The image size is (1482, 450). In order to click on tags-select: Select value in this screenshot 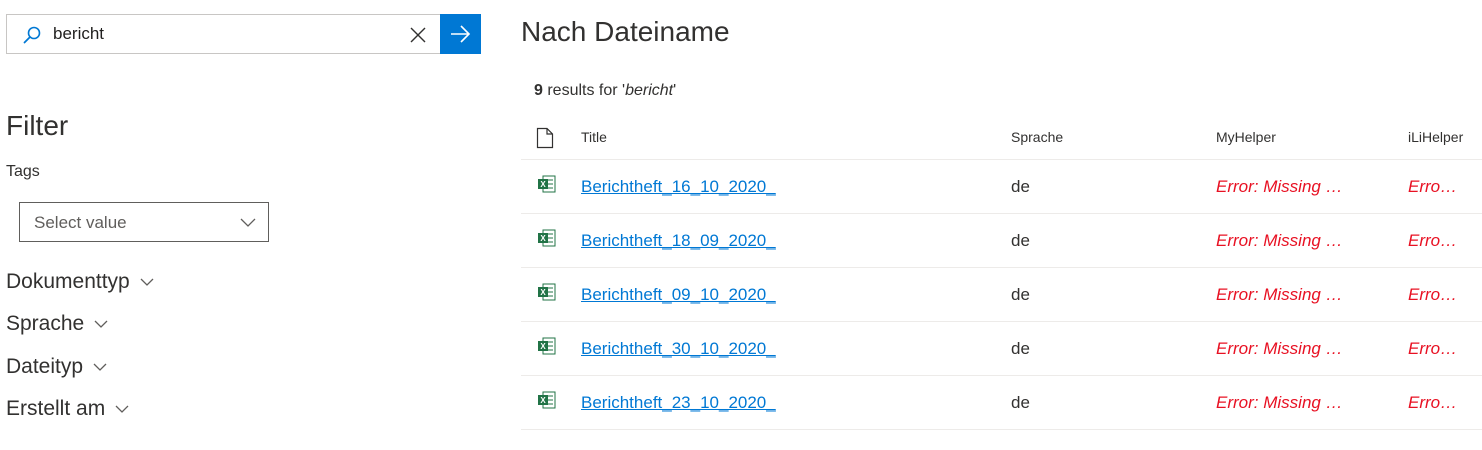, I will do `click(144, 222)`.